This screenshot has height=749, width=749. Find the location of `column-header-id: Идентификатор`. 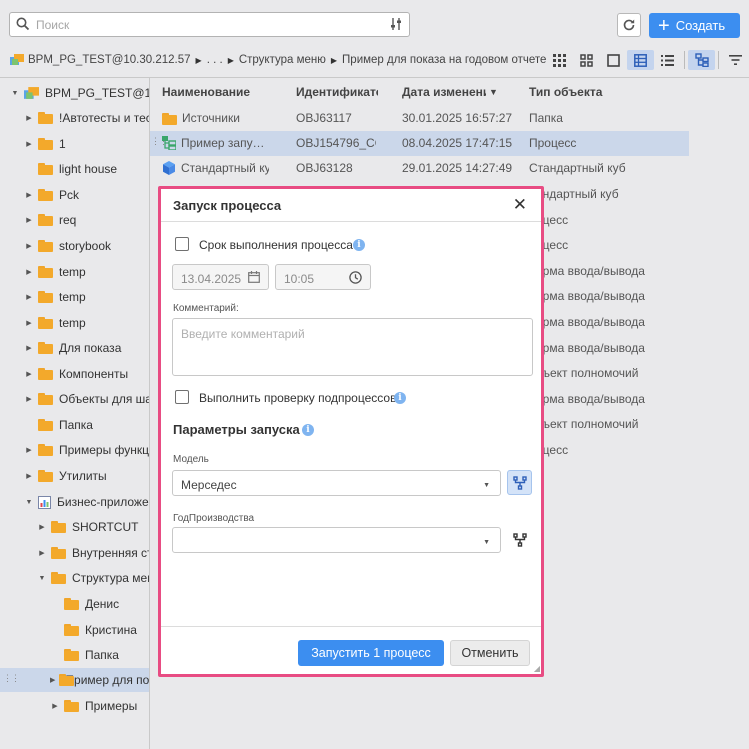

column-header-id: Идентификатор is located at coordinates (337, 92).